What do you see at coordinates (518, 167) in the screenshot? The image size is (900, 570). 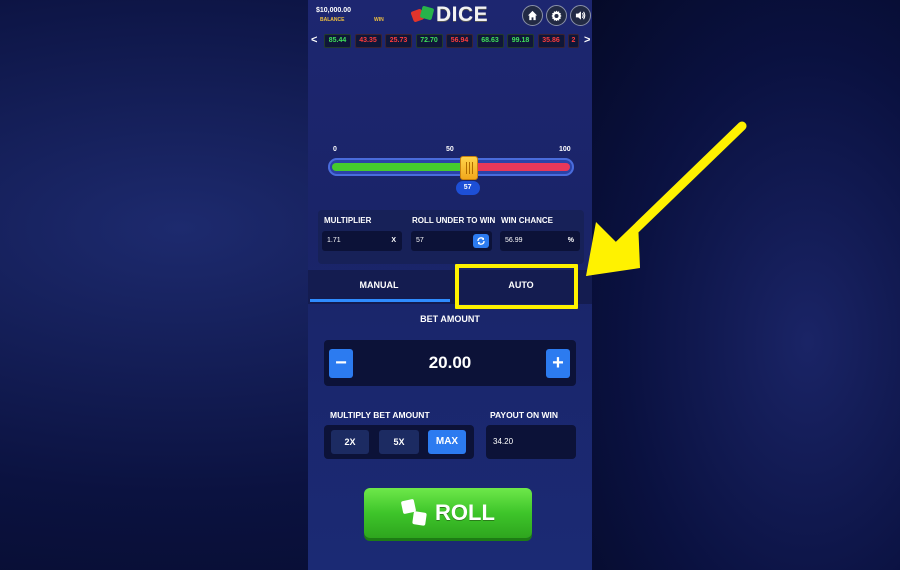 I see `slider-over-fill` at bounding box center [518, 167].